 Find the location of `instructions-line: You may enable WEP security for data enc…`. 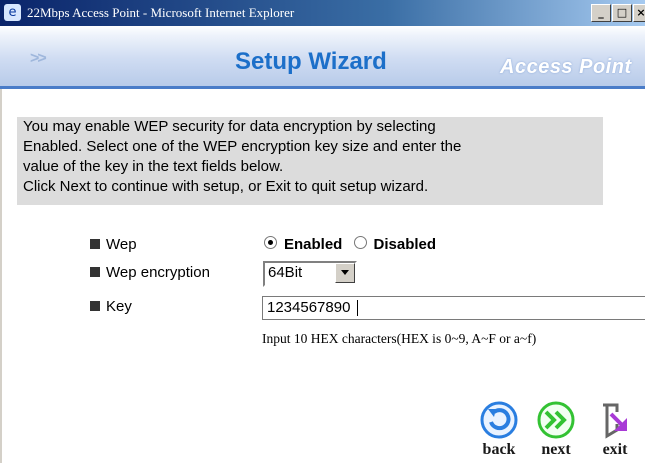

instructions-line: You may enable WEP security for data enc… is located at coordinates (229, 126).